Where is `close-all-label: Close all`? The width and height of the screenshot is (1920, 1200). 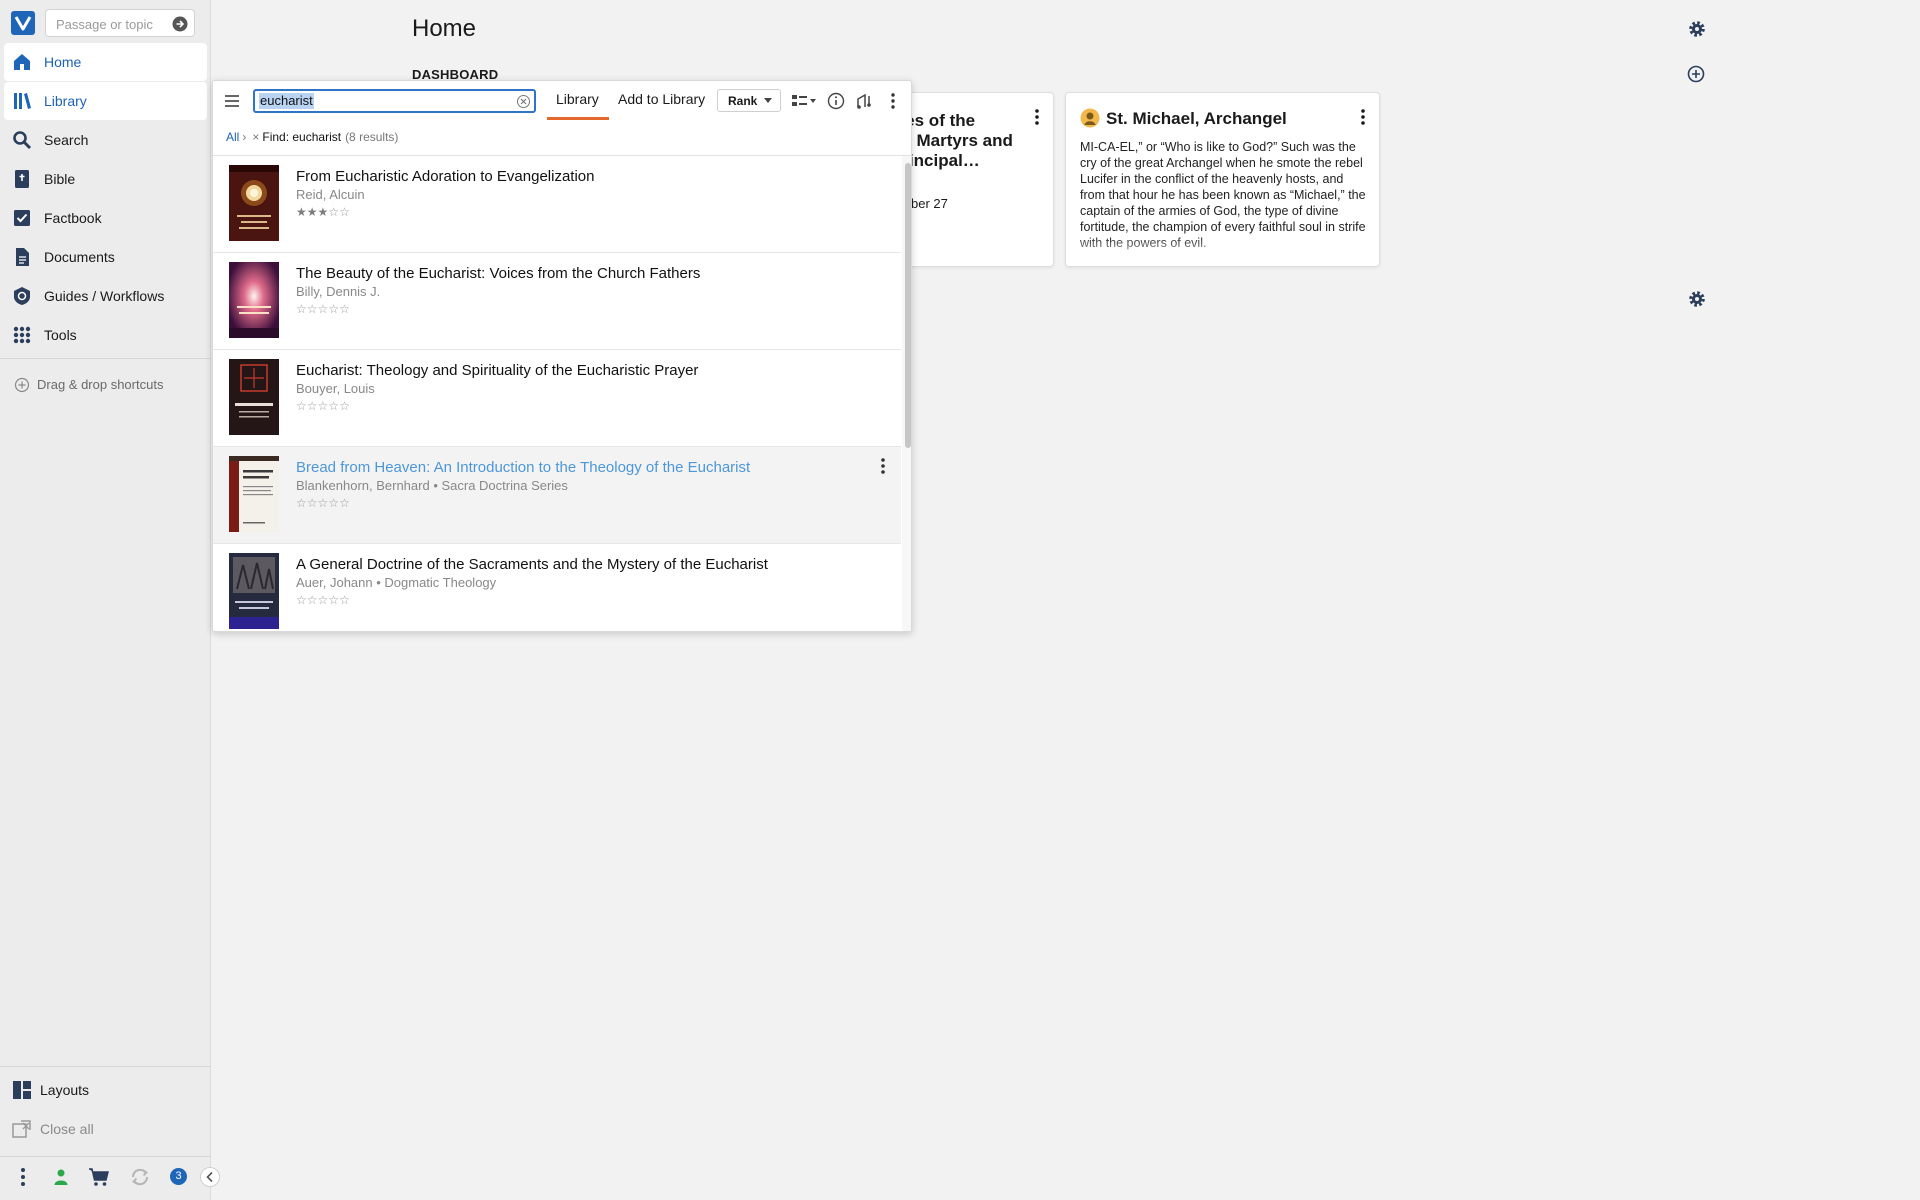
close-all-label: Close all is located at coordinates (67, 1129).